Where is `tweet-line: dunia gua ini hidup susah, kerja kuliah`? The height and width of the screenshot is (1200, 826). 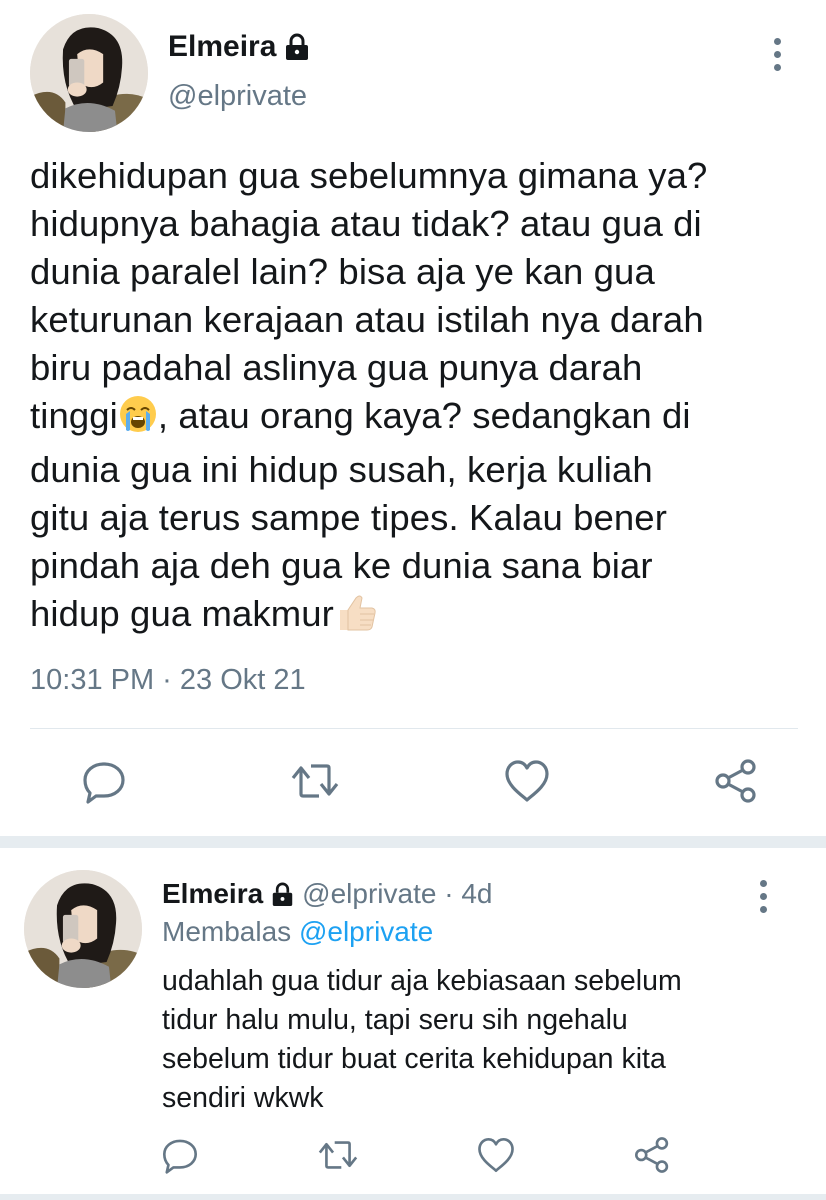
tweet-line: dunia gua ini hidup susah, kerja kuliah is located at coordinates (341, 469).